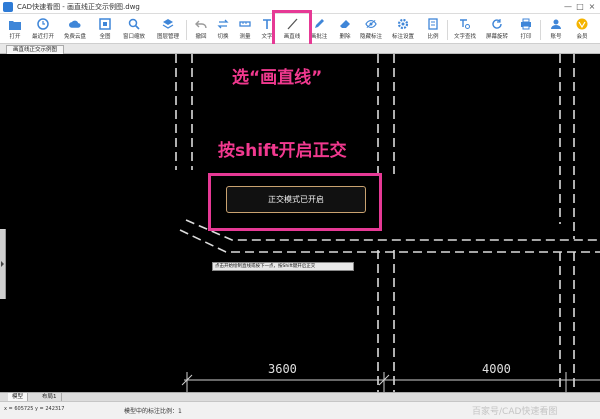 The image size is (600, 419). I want to click on undo-icon, so click(201, 24).